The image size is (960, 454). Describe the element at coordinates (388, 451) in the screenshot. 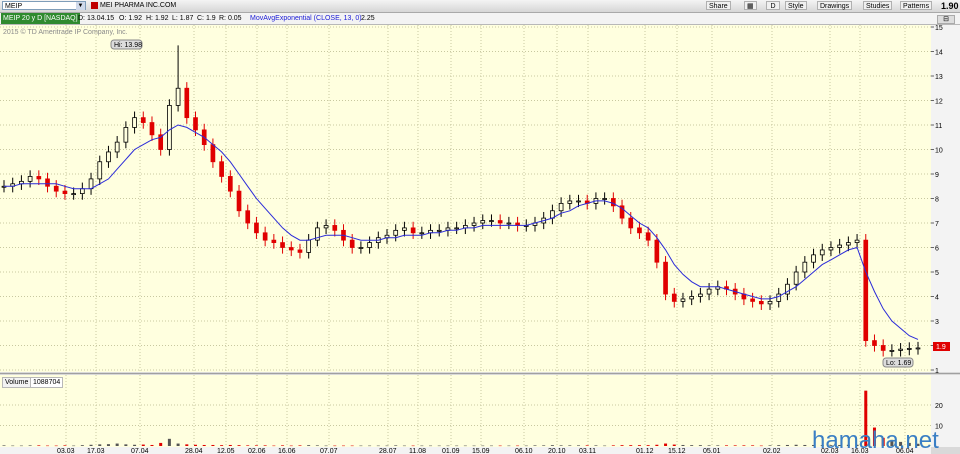

I see `date-tick-label: 28.07` at that location.